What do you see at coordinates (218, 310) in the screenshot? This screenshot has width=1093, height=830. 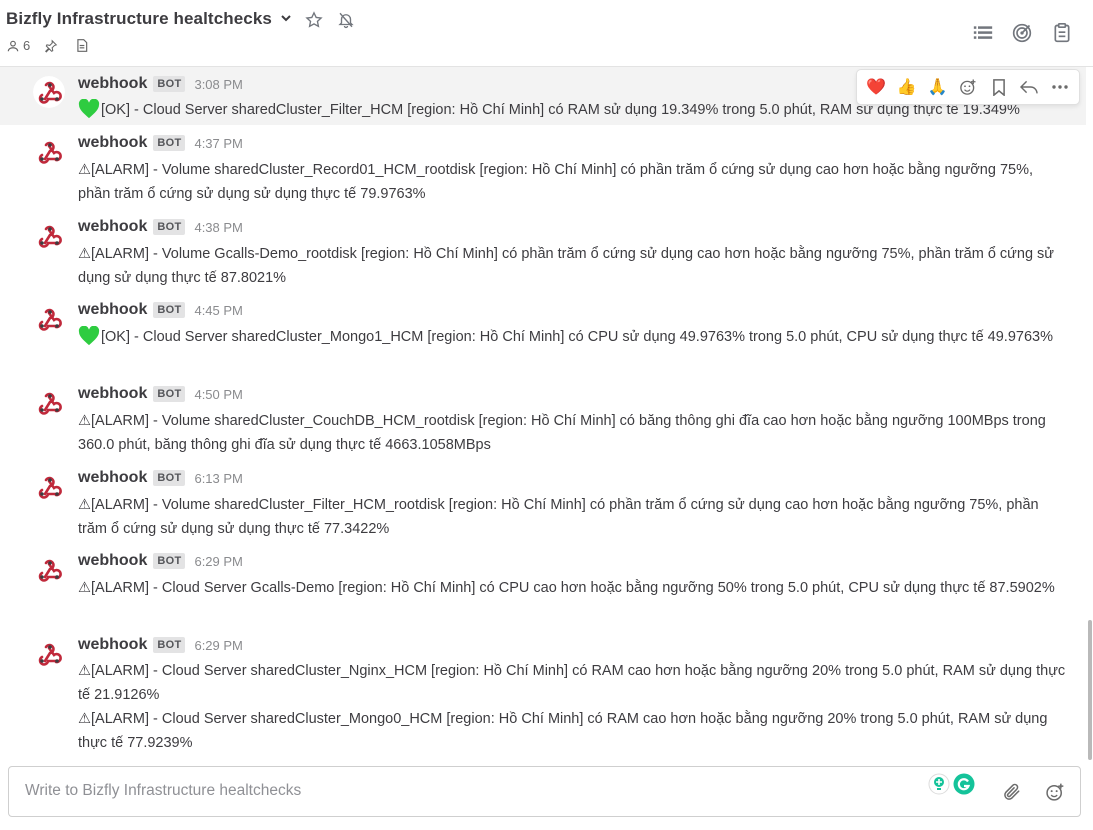 I see `post-time: 4:45 PM` at bounding box center [218, 310].